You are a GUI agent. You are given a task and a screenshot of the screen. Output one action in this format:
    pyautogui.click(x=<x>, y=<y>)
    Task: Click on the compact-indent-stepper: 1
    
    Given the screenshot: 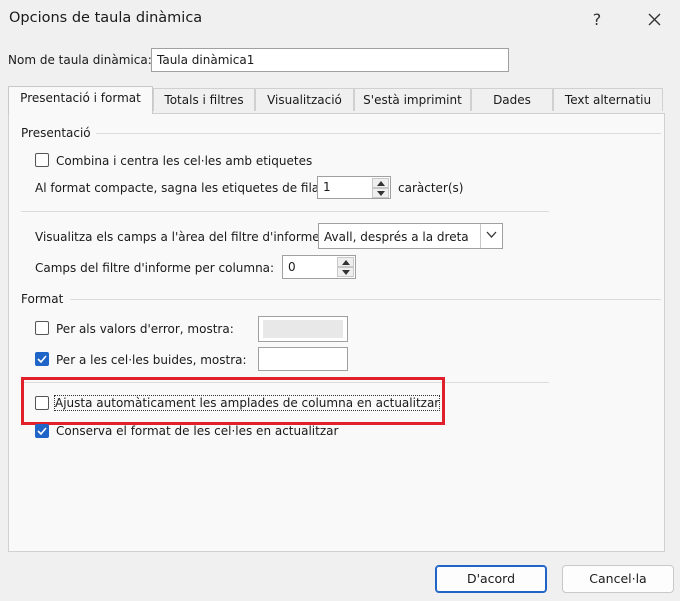 What is the action you would take?
    pyautogui.click(x=354, y=187)
    